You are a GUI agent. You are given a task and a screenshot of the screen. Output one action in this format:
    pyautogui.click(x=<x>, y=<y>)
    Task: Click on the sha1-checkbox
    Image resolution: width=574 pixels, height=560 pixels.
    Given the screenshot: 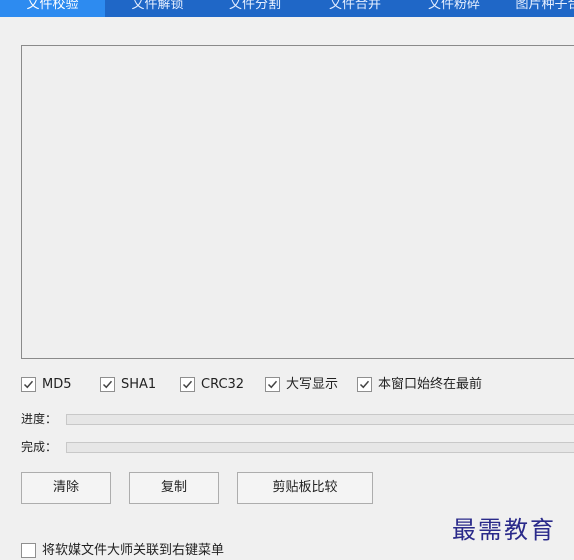 What is the action you would take?
    pyautogui.click(x=107, y=384)
    